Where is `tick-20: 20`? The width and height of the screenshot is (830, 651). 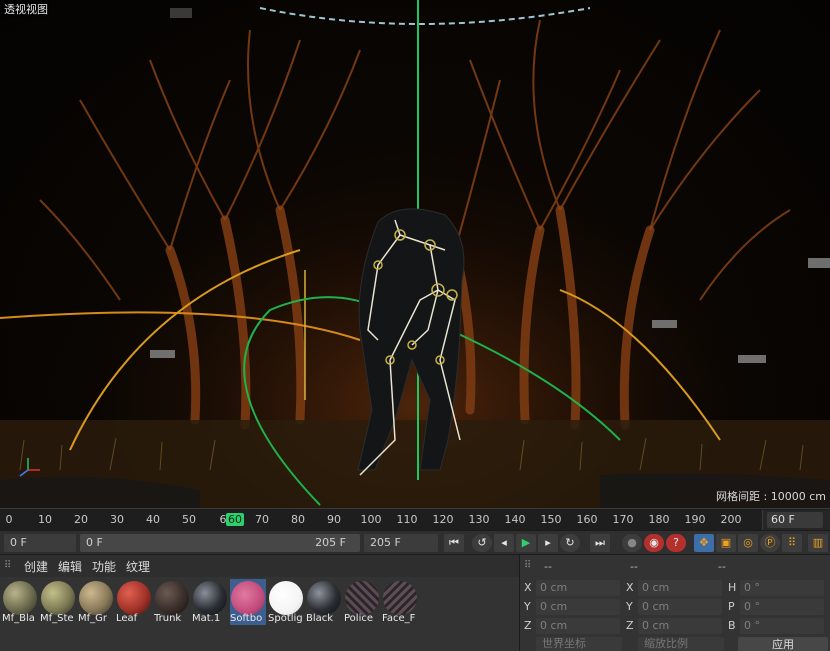 tick-20: 20 is located at coordinates (81, 519).